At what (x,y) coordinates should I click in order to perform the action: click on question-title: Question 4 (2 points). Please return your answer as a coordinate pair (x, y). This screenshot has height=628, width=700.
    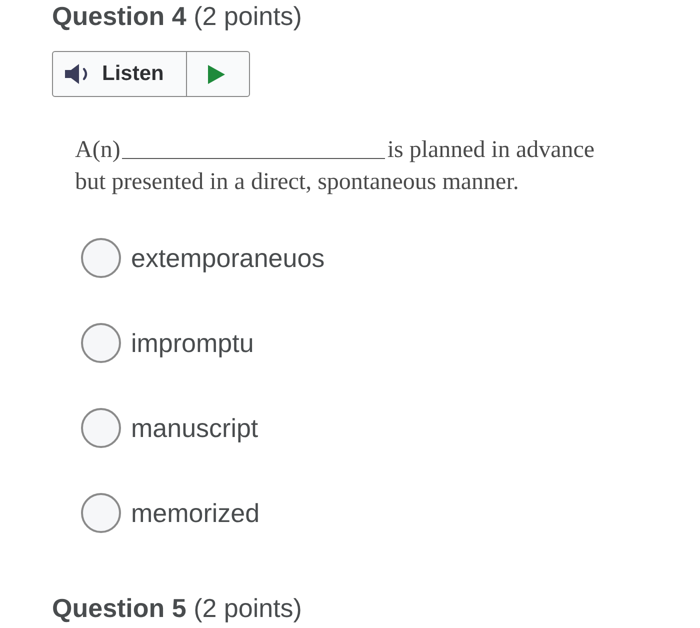
    Looking at the image, I should click on (177, 16).